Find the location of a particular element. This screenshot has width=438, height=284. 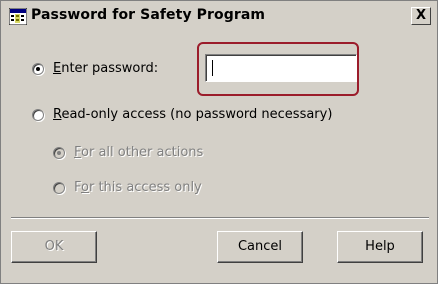

title-bar: Password for Safety Program X is located at coordinates (219, 16).